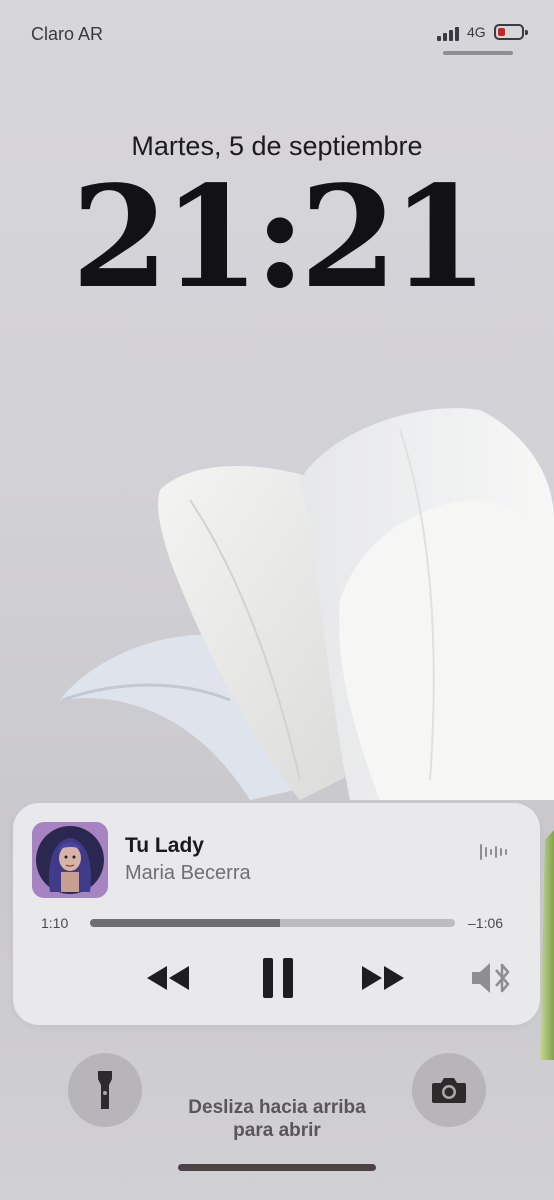  Describe the element at coordinates (67, 34) in the screenshot. I see `carrier-label: Claro AR` at that location.